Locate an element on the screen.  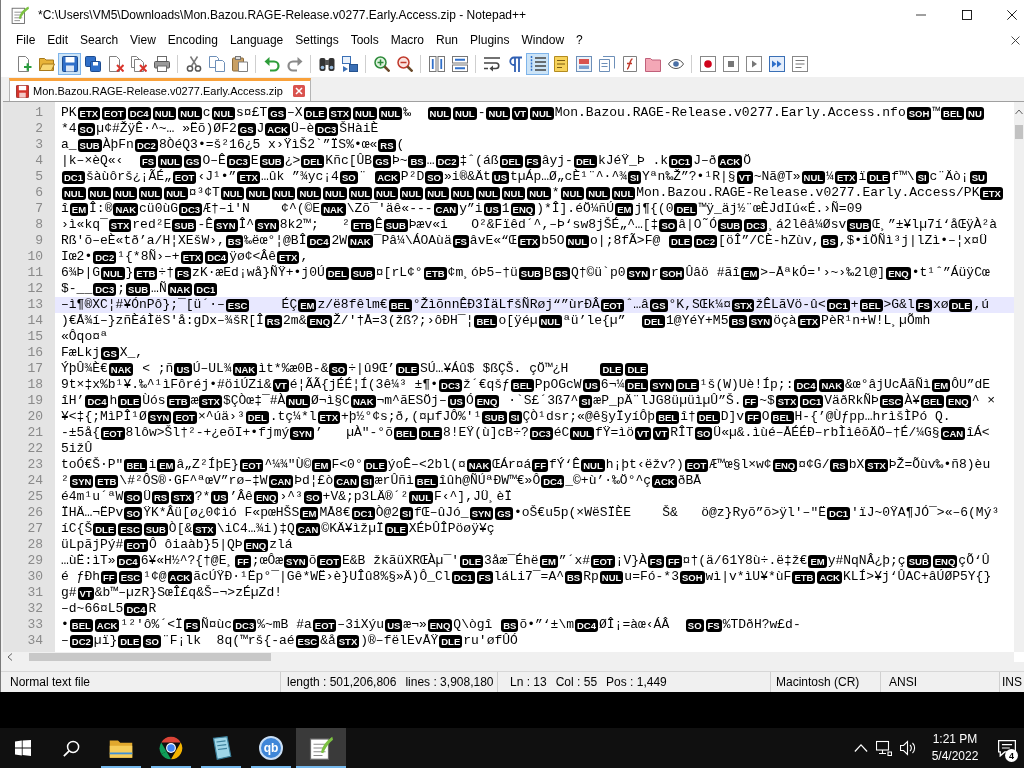
control-char-tag: SO is located at coordinates (338, 369).